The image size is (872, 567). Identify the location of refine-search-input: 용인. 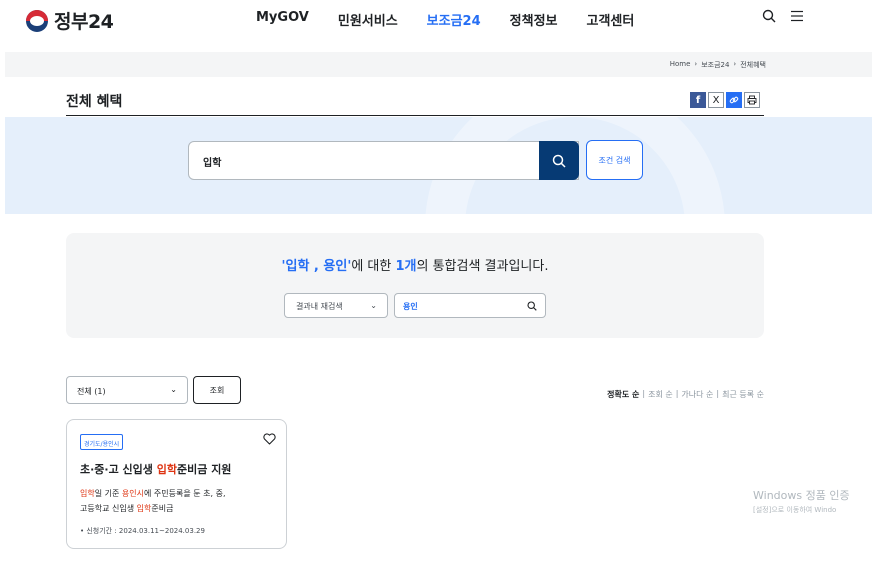
(470, 305).